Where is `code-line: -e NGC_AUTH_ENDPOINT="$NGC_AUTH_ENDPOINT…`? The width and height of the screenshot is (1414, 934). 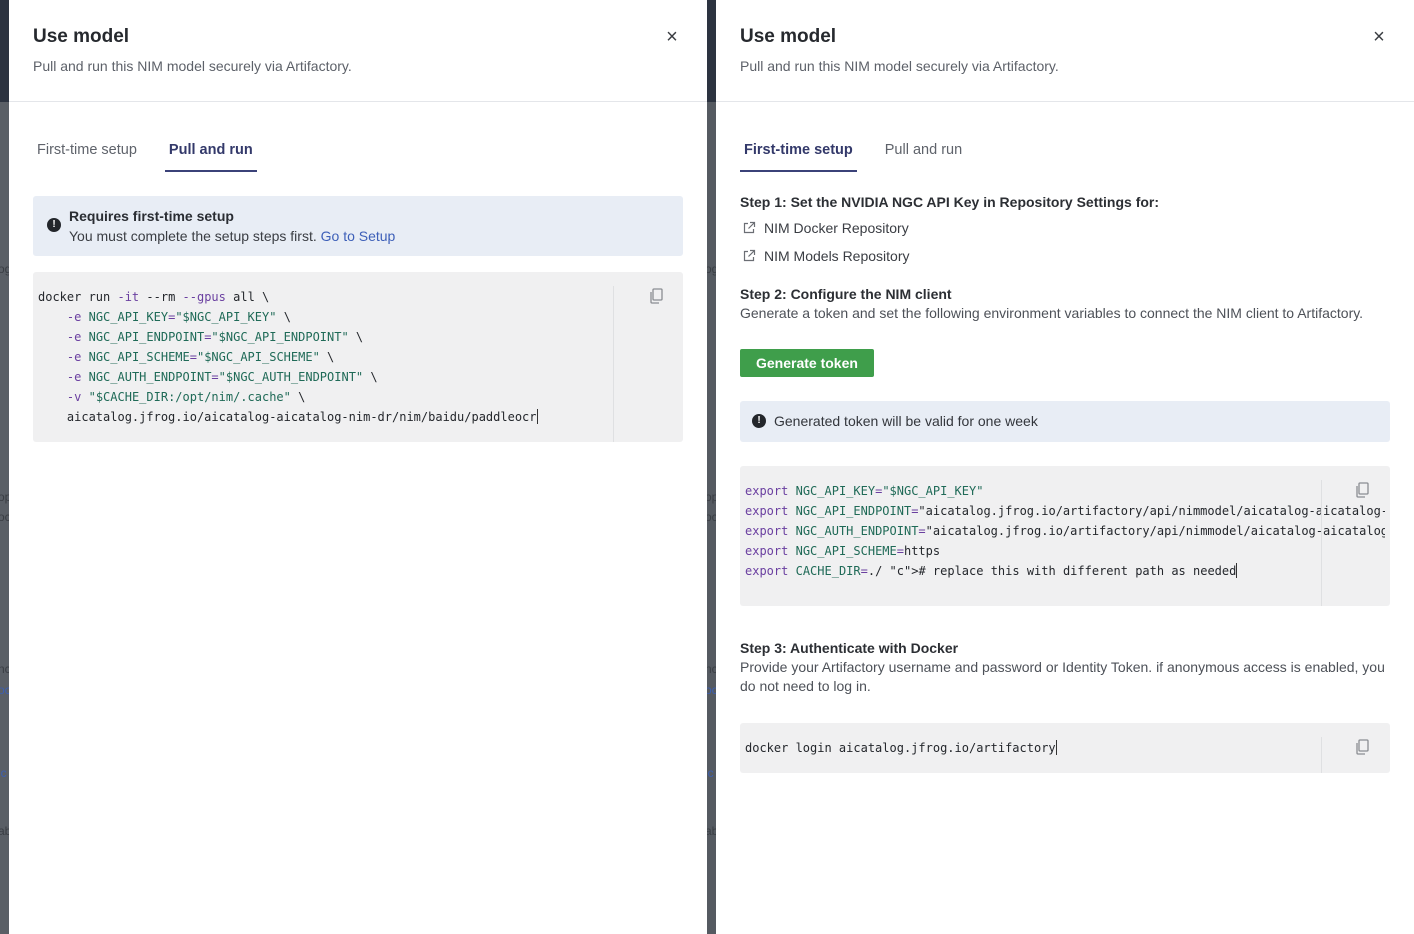
code-line: -e NGC_AUTH_ENDPOINT="$NGC_AUTH_ENDPOINT… is located at coordinates (358, 377).